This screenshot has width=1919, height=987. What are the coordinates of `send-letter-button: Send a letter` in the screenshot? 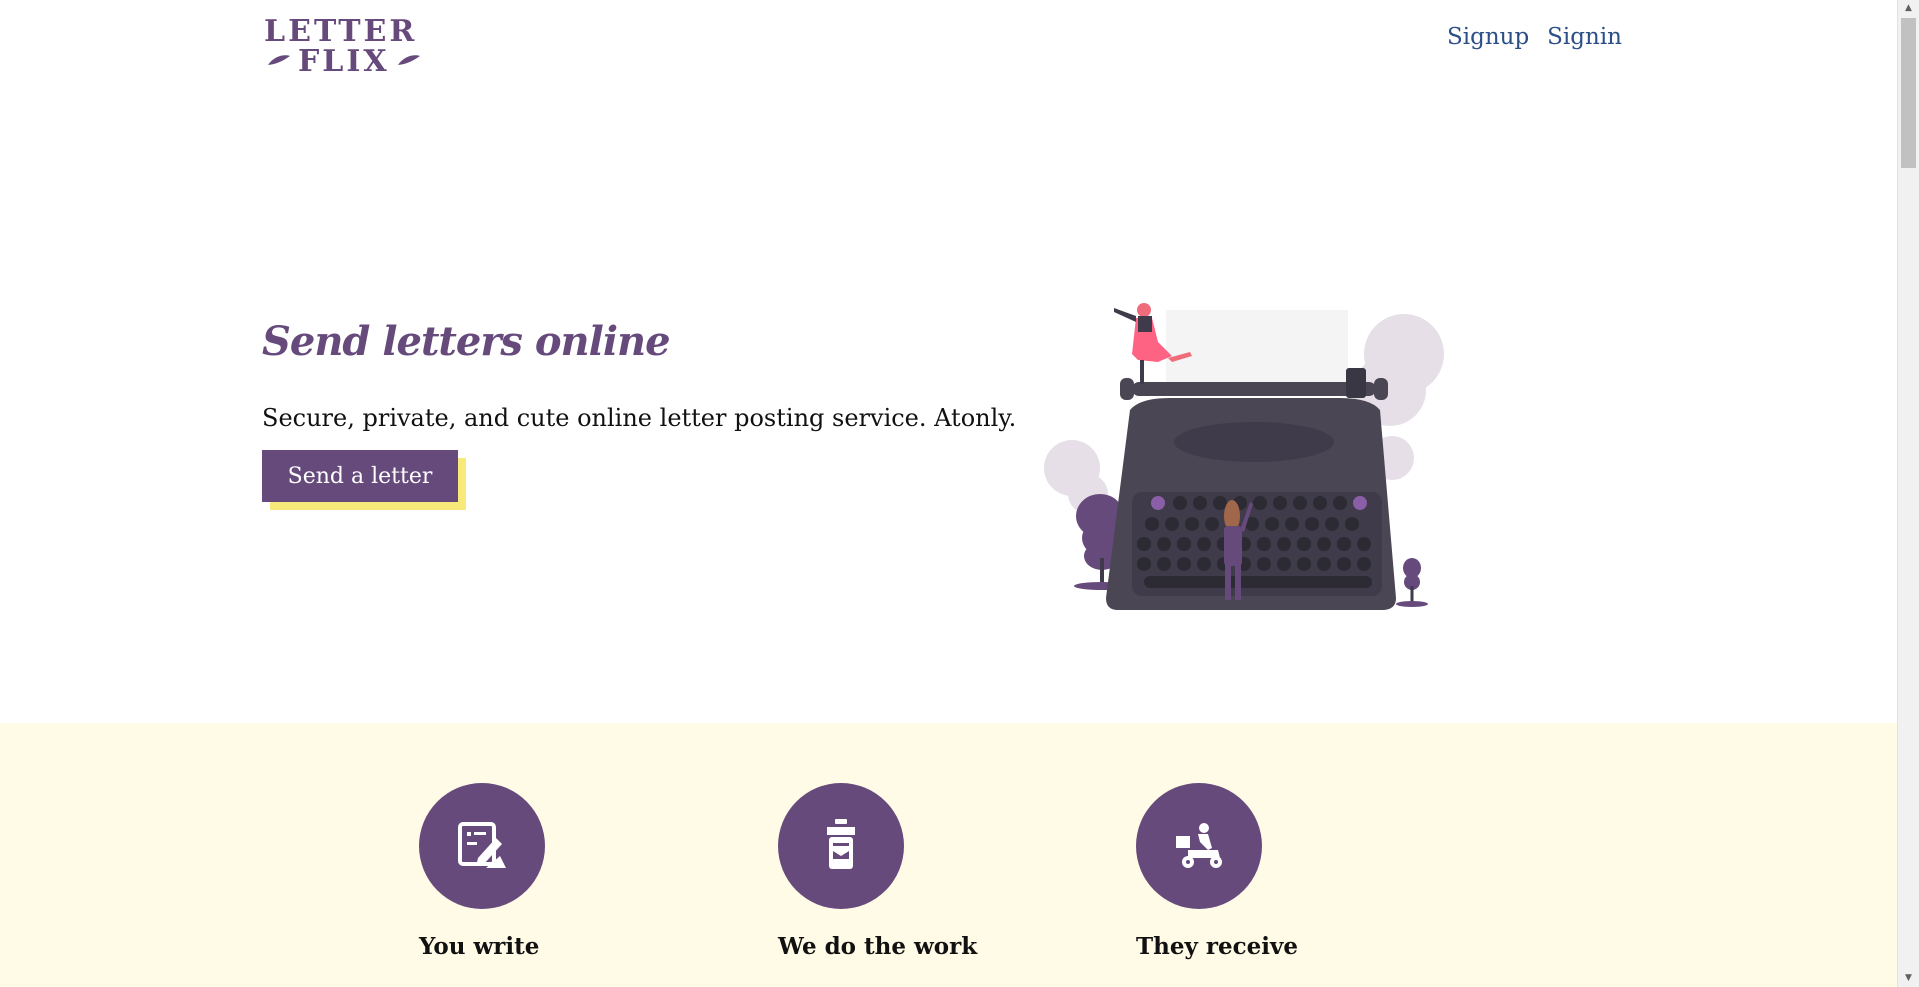 It's located at (360, 476).